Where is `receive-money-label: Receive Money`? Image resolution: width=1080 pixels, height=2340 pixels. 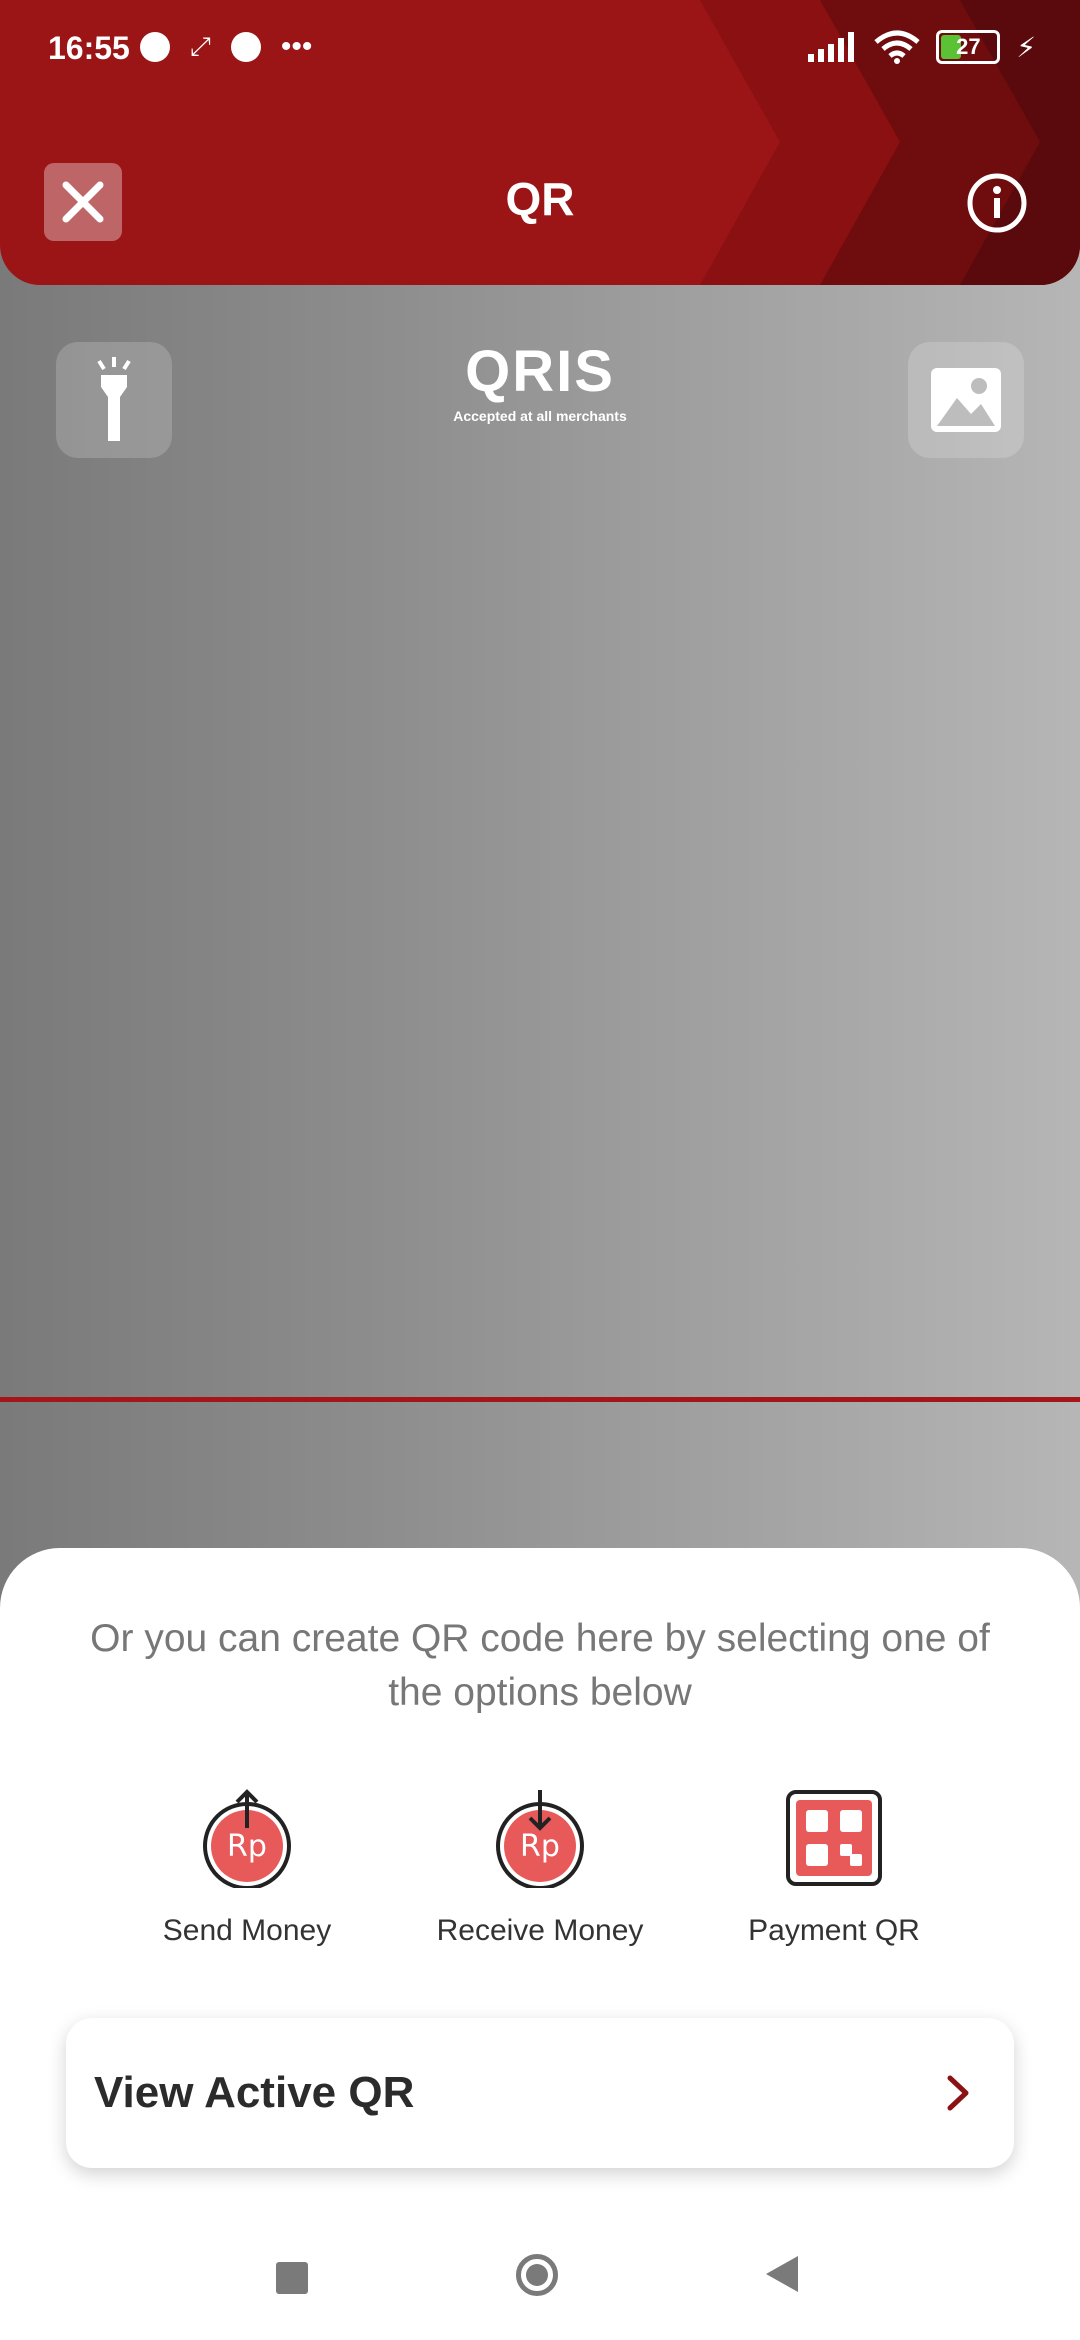 receive-money-label: Receive Money is located at coordinates (540, 1930).